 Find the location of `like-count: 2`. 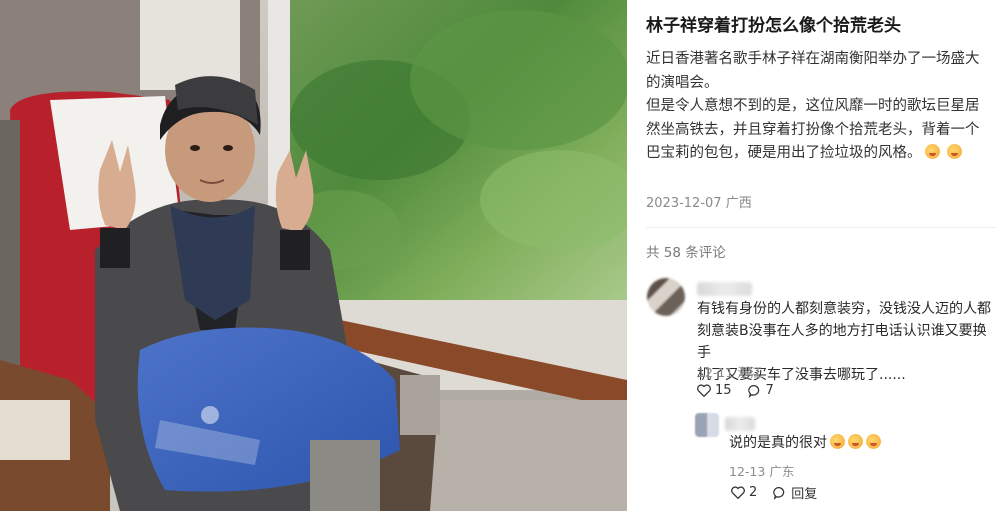

like-count: 2 is located at coordinates (753, 492).